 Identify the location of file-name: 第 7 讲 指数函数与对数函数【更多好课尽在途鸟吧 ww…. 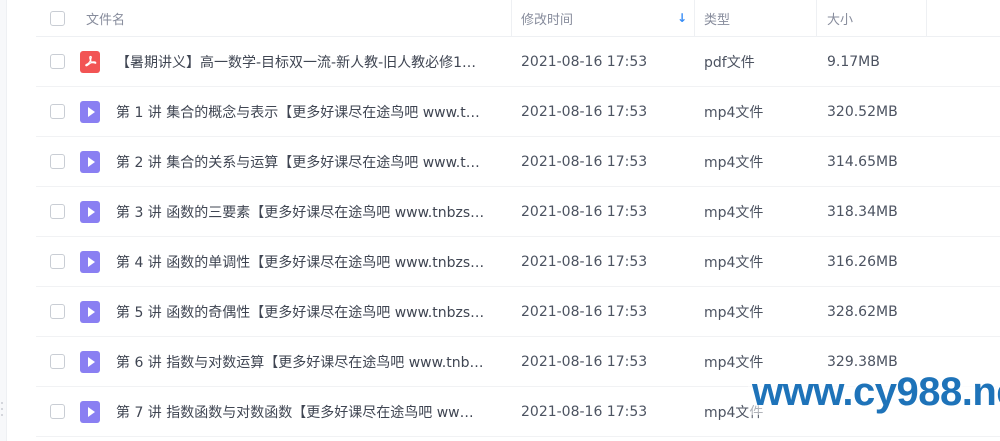
(295, 412).